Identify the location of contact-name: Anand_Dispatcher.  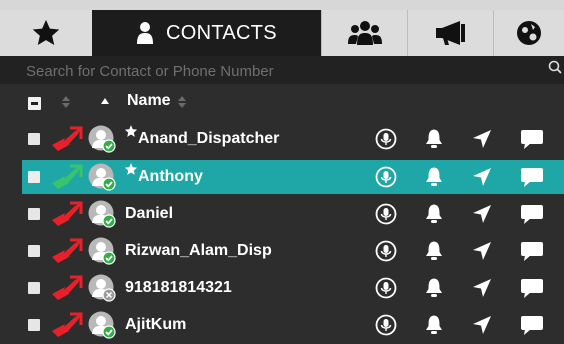
(209, 138).